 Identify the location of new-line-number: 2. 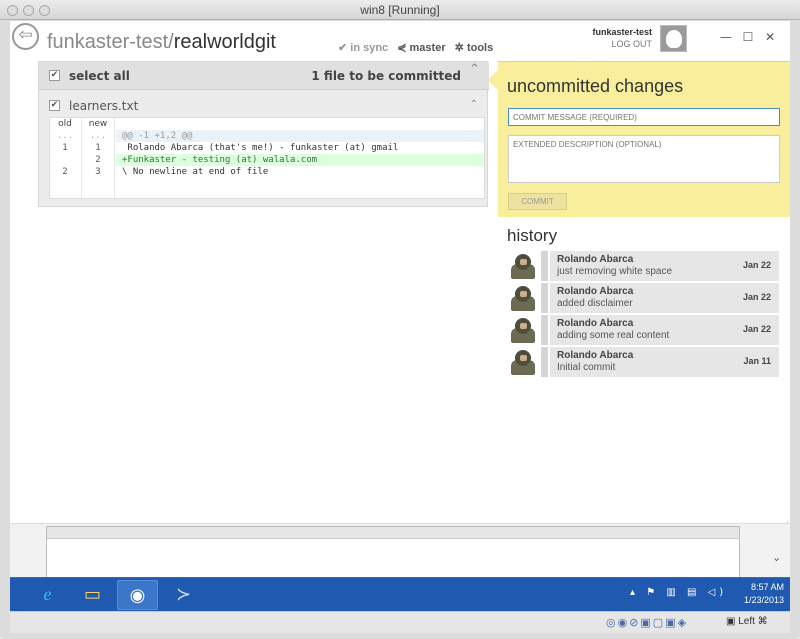
(98, 160).